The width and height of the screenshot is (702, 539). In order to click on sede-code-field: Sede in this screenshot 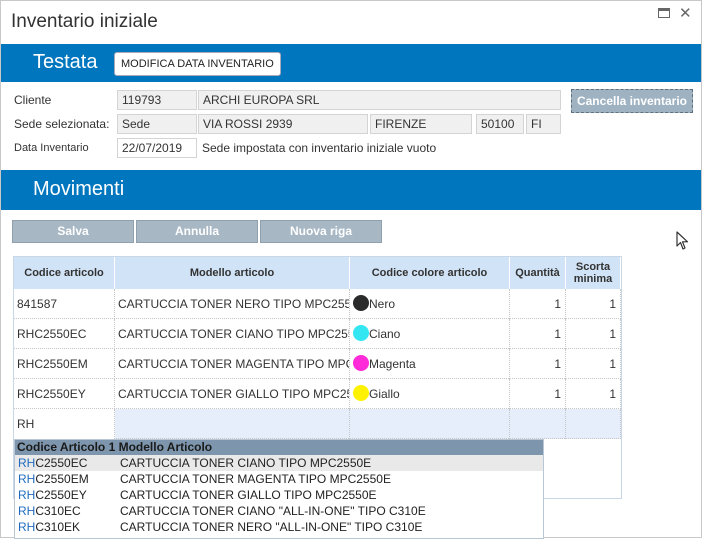, I will do `click(157, 124)`.